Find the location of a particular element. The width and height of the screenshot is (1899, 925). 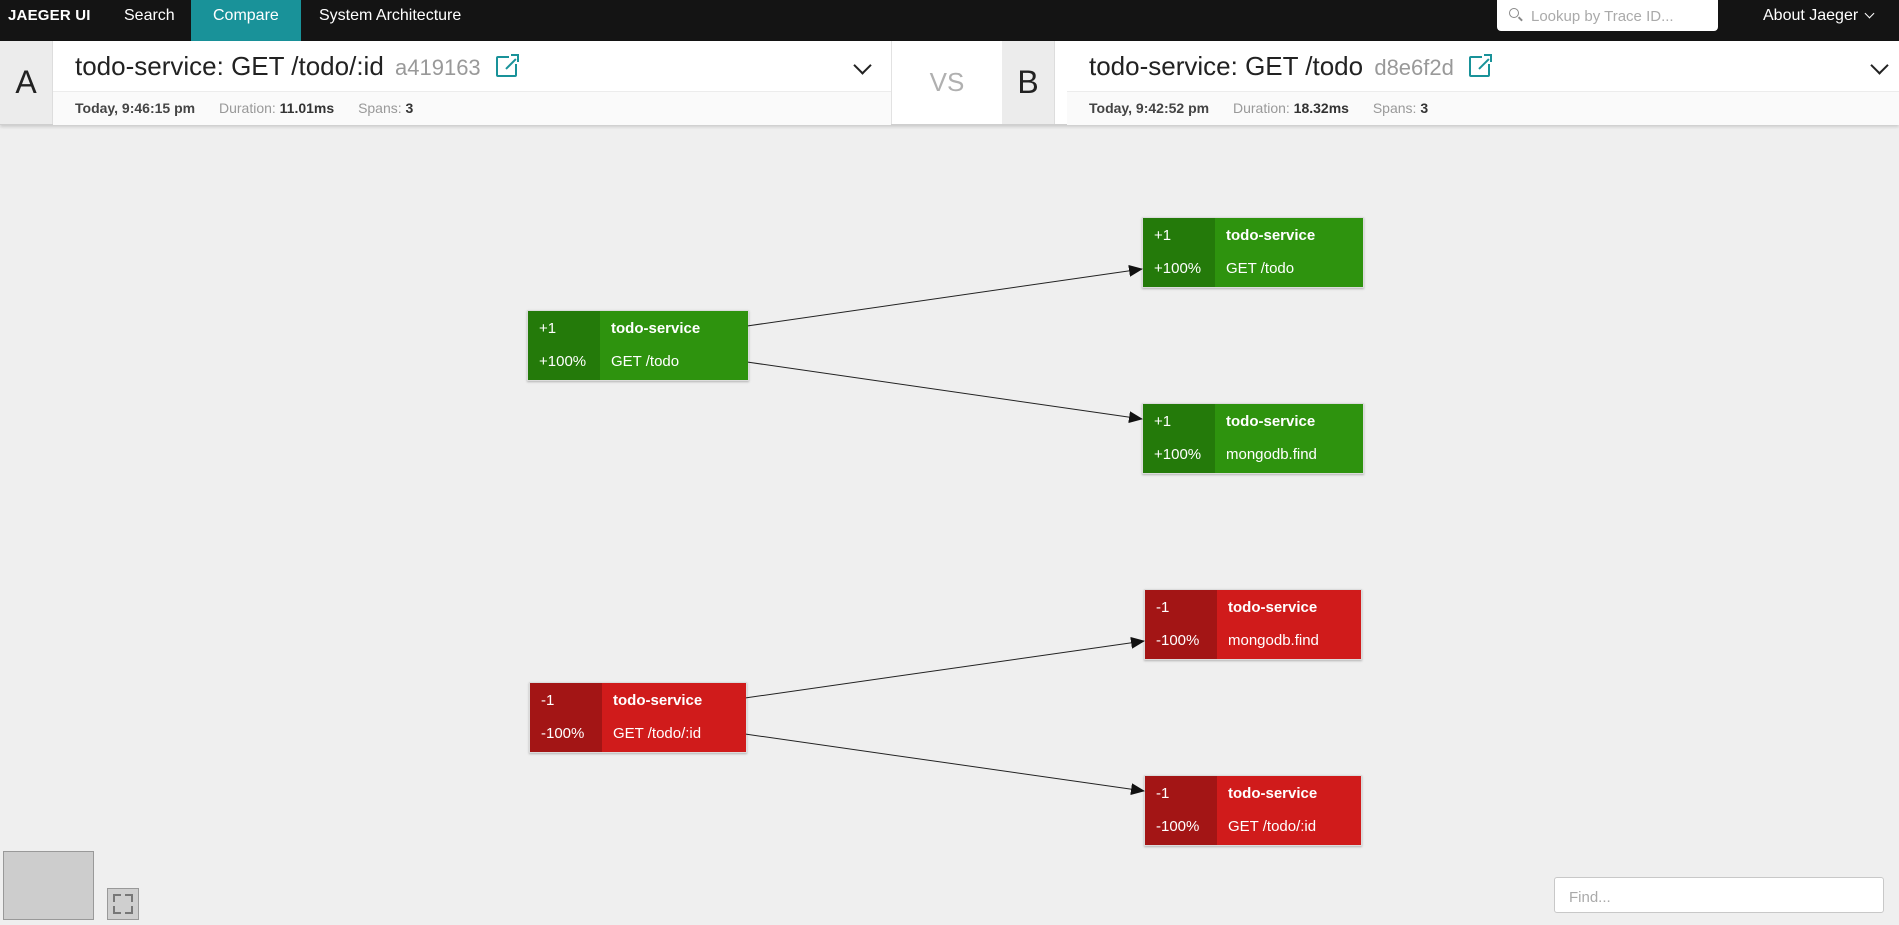

about-jaeger-menu: About Jaeger is located at coordinates (1819, 15).